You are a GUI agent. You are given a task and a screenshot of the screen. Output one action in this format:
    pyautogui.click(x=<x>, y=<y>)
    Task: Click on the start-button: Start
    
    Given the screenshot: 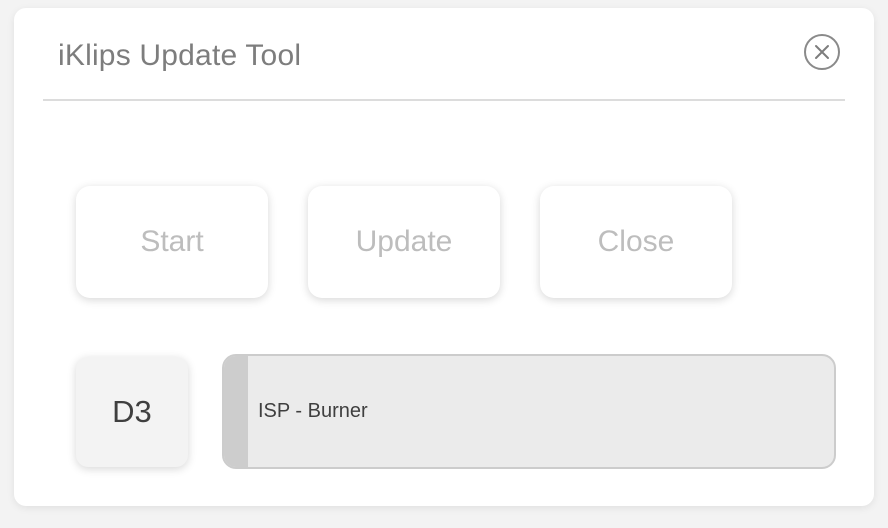 What is the action you would take?
    pyautogui.click(x=172, y=242)
    